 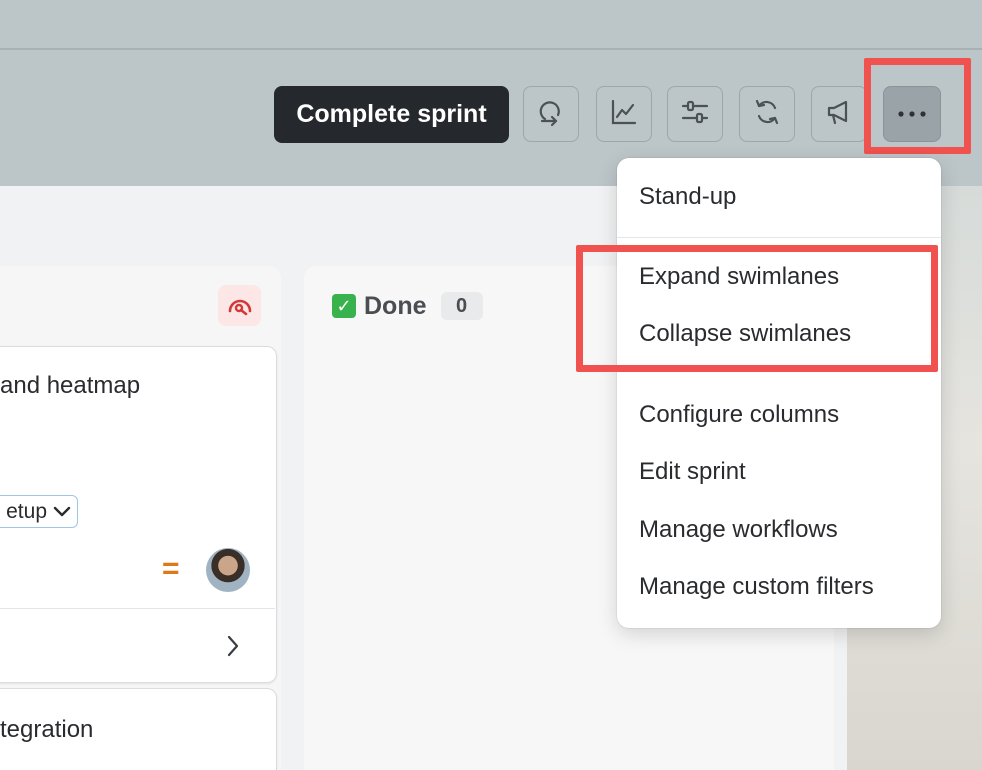 I want to click on sprint-loop-button, so click(x=551, y=114).